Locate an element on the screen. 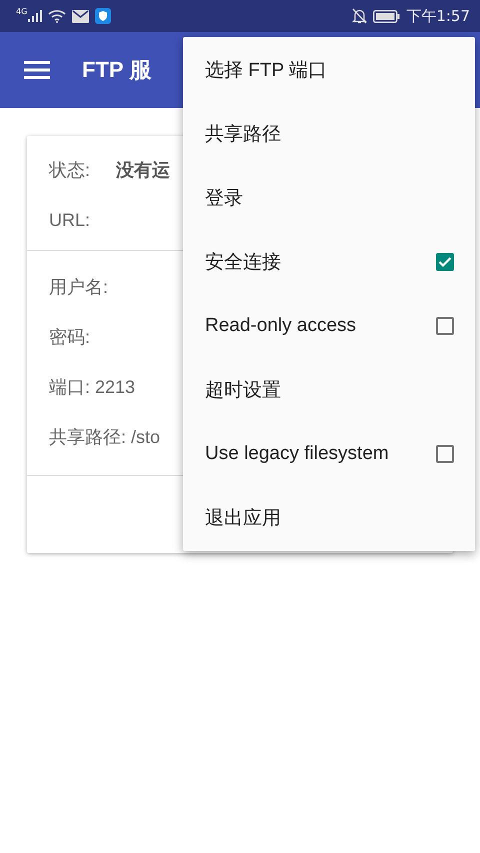 This screenshot has width=480, height=853. menu-item: Read-only access is located at coordinates (329, 326).